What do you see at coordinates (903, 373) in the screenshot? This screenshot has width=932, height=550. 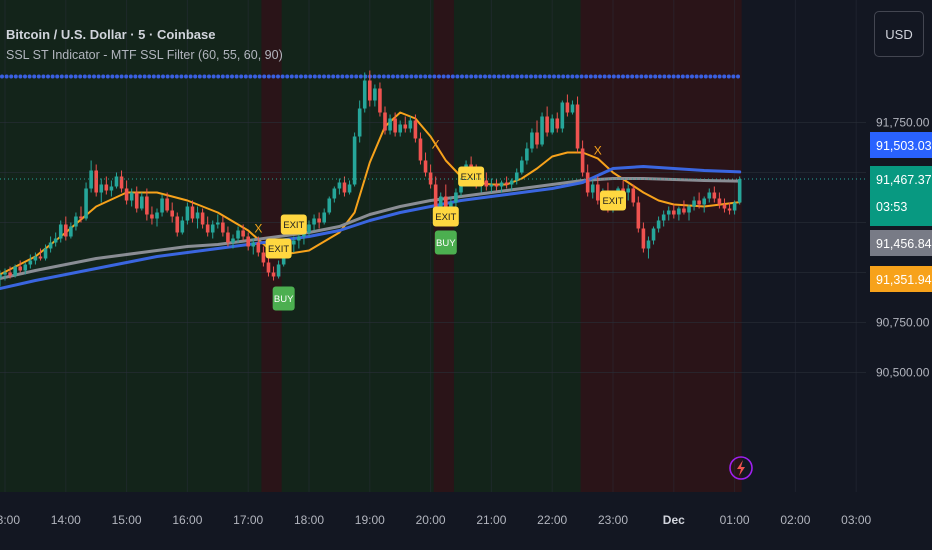 I see `price-axis-label: 90,500.00` at bounding box center [903, 373].